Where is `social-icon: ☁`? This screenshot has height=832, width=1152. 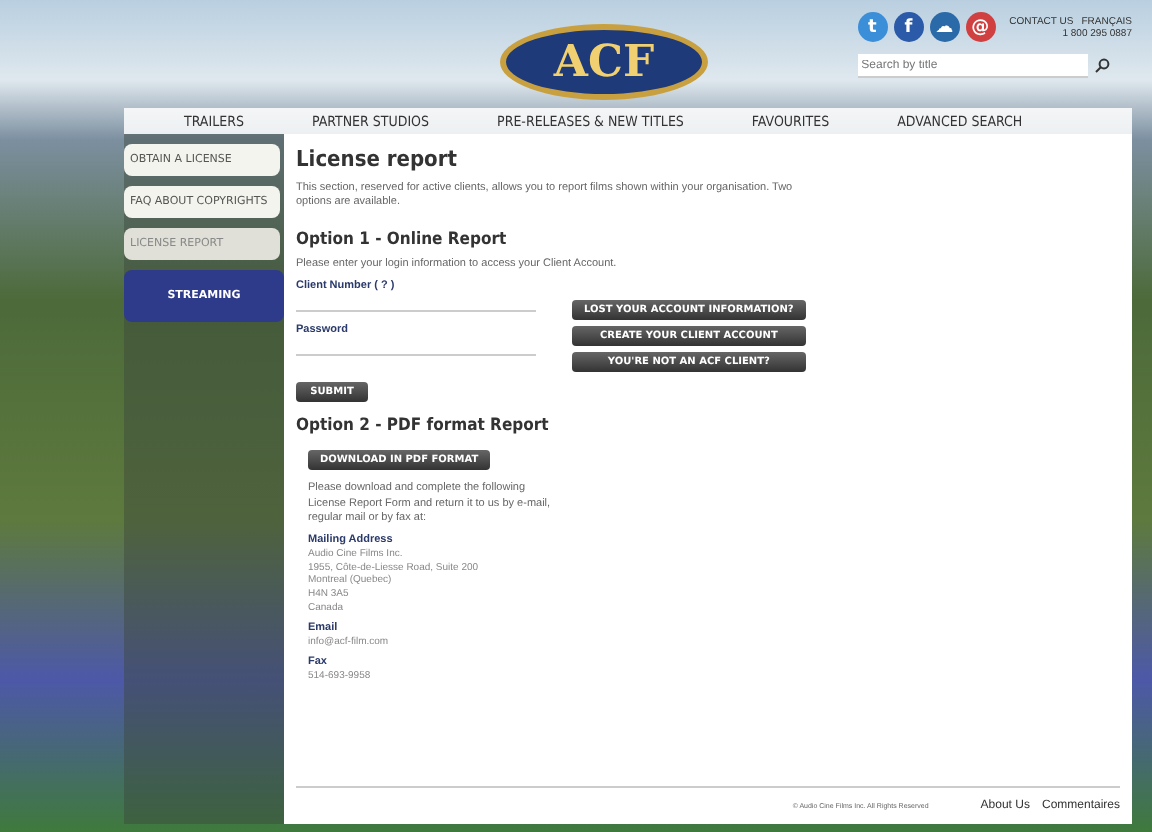
social-icon: ☁ is located at coordinates (944, 27).